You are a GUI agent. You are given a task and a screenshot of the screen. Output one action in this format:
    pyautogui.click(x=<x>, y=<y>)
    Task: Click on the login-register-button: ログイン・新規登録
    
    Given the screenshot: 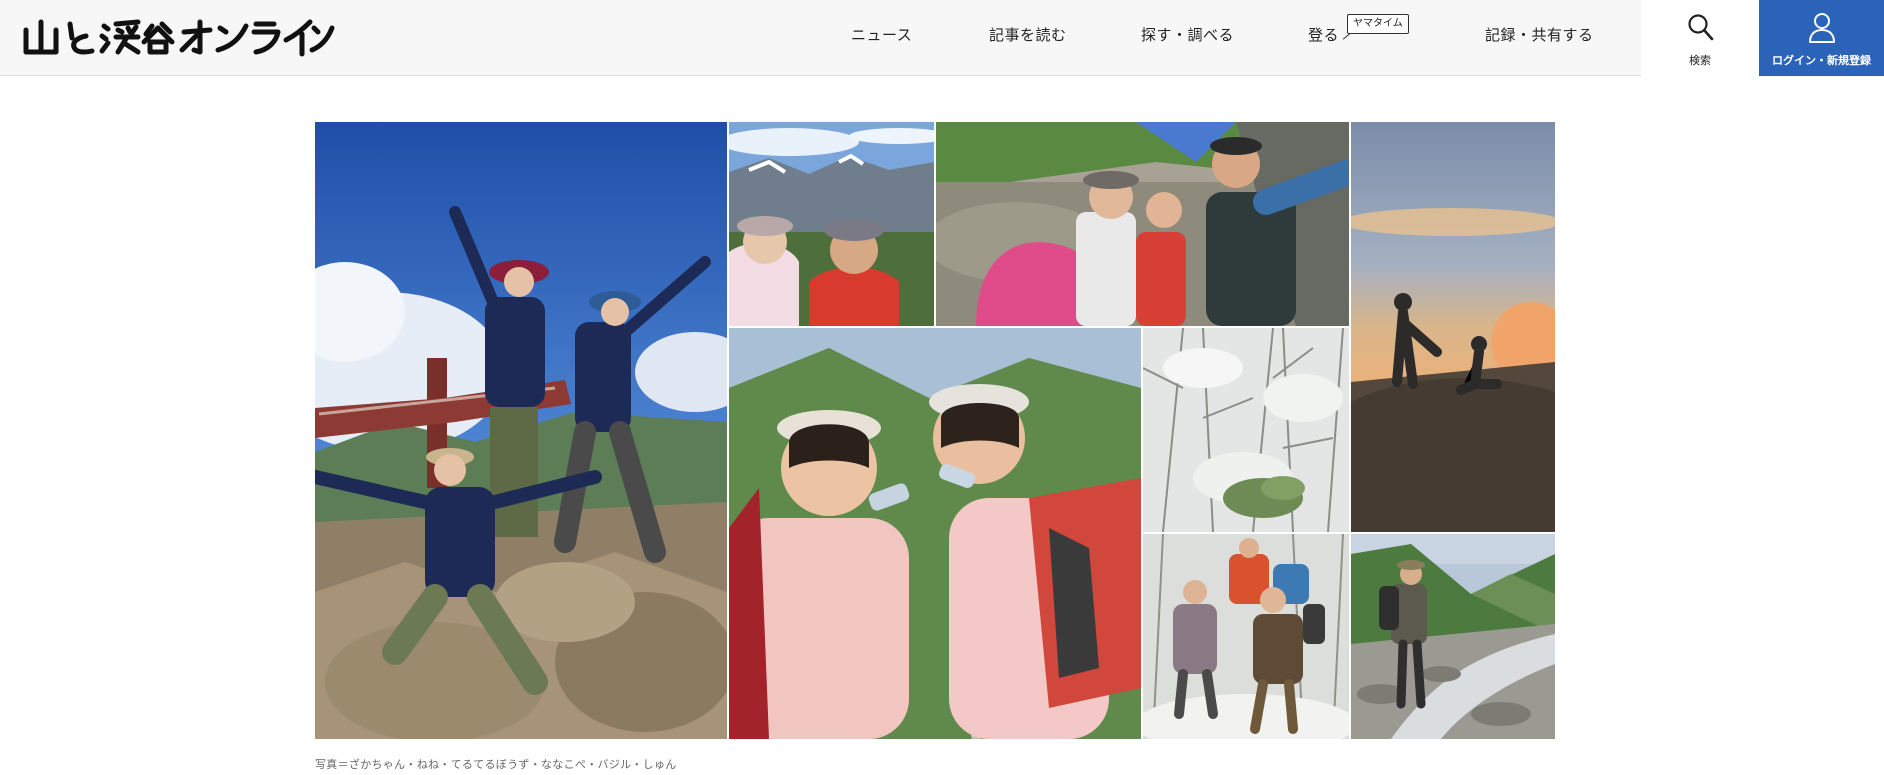 What is the action you would take?
    pyautogui.click(x=1821, y=38)
    